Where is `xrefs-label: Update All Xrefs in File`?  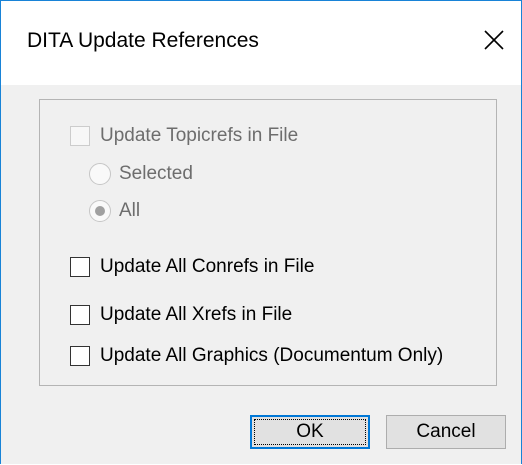 xrefs-label: Update All Xrefs in File is located at coordinates (196, 314).